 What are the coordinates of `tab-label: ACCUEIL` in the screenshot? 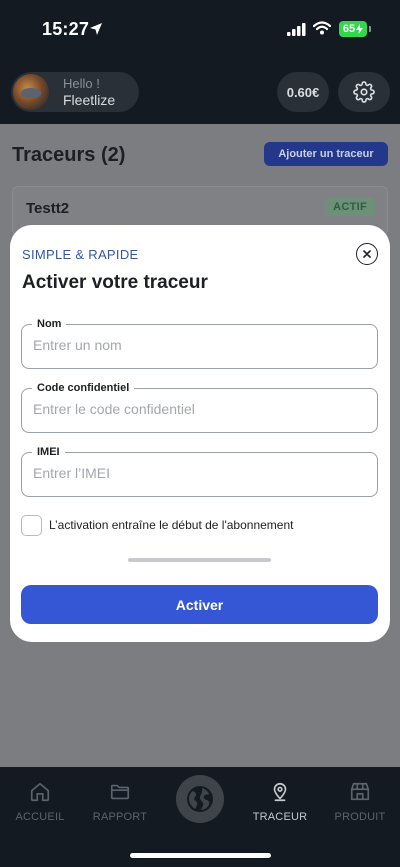 It's located at (40, 817).